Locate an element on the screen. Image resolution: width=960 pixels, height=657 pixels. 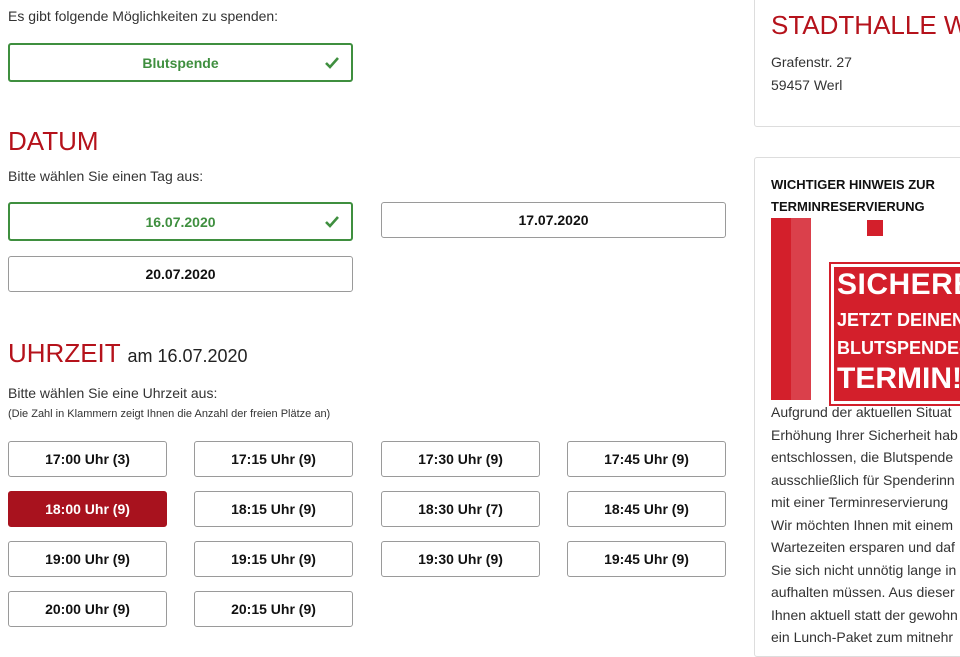
time-slot-label: 17:30 Uhr (9) is located at coordinates (460, 459).